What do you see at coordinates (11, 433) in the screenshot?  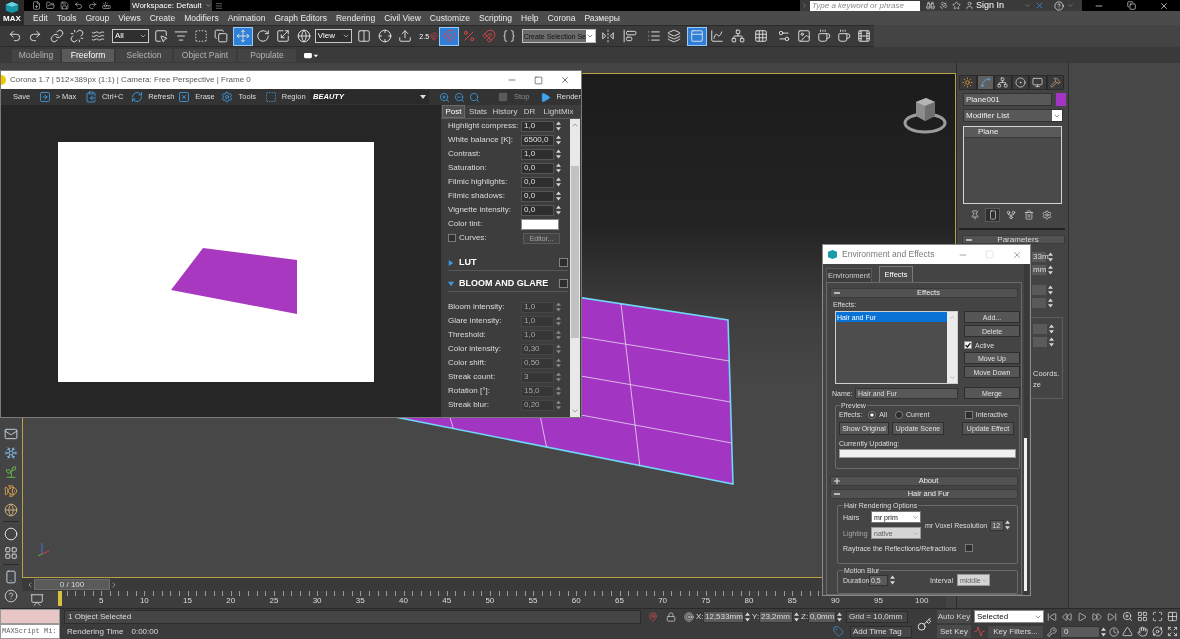 I see `envelope-icon` at bounding box center [11, 433].